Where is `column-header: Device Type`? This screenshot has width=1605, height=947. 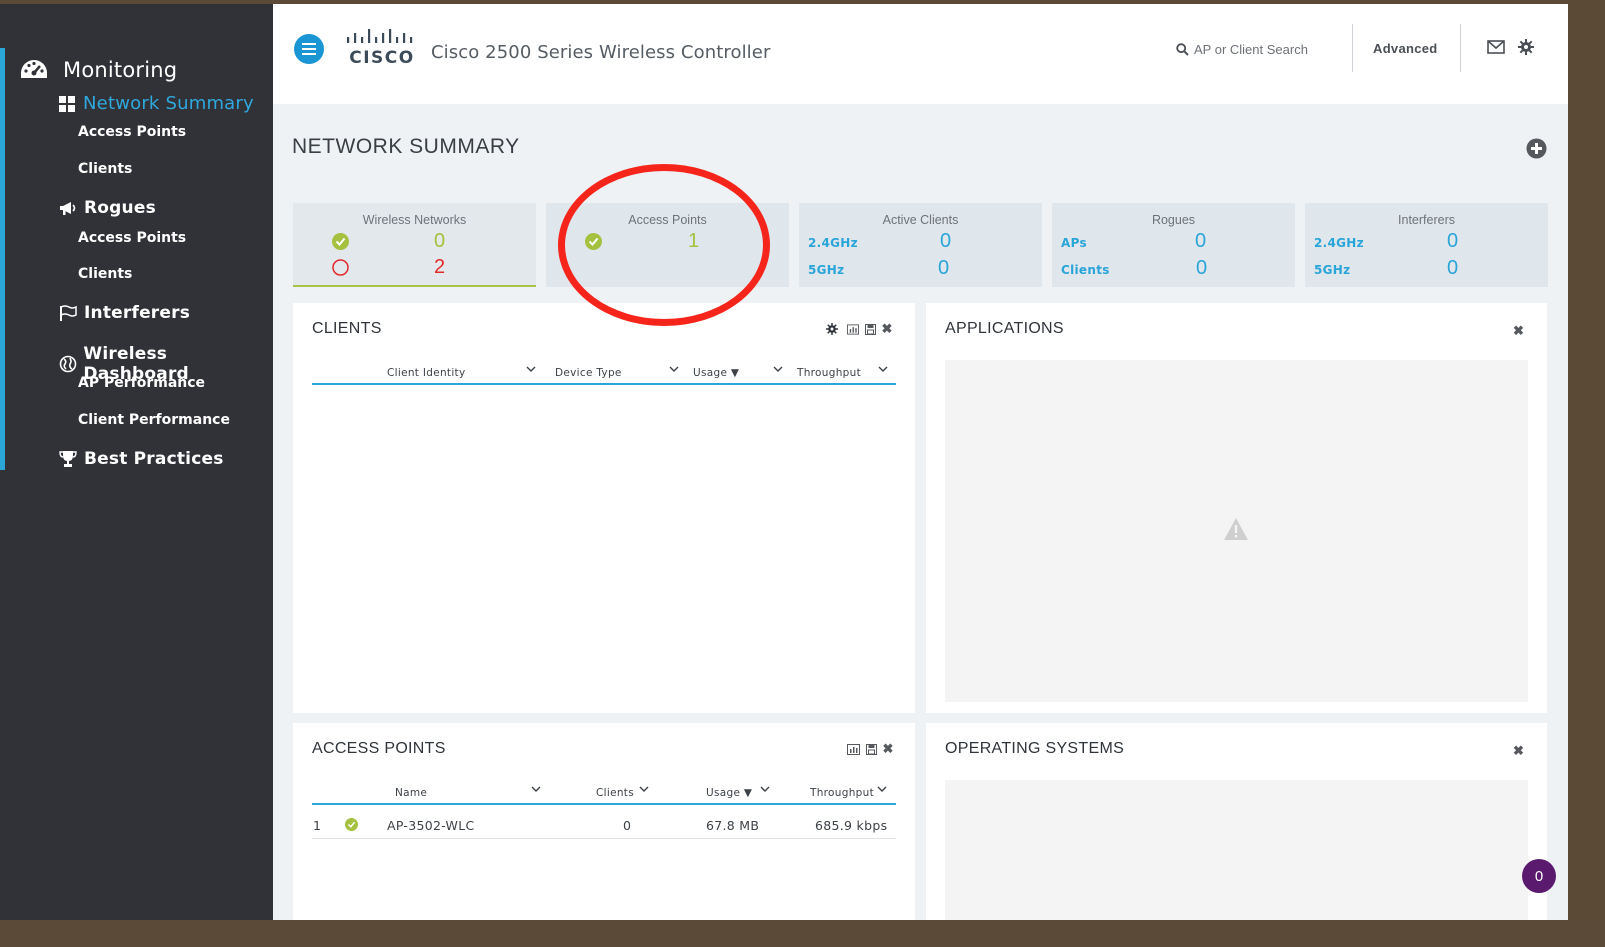 column-header: Device Type is located at coordinates (588, 373).